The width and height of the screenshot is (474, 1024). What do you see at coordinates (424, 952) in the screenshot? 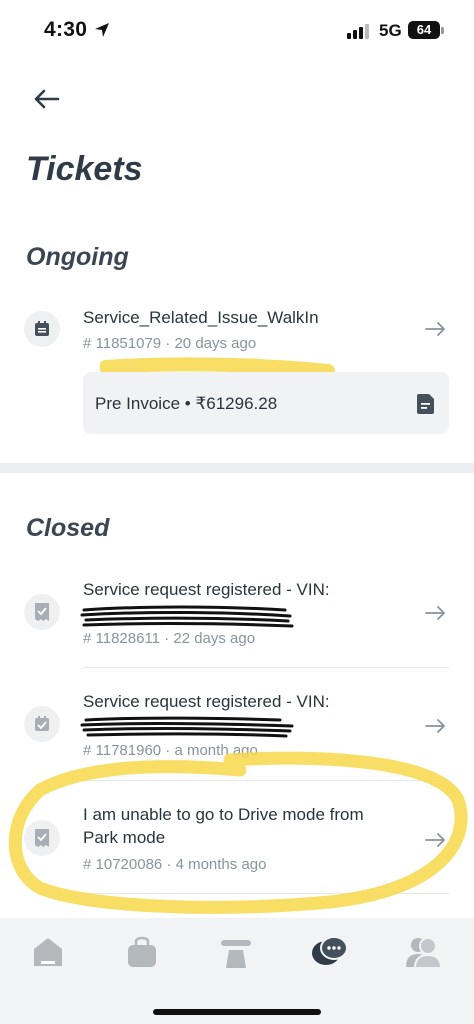
I see `profile-icon` at bounding box center [424, 952].